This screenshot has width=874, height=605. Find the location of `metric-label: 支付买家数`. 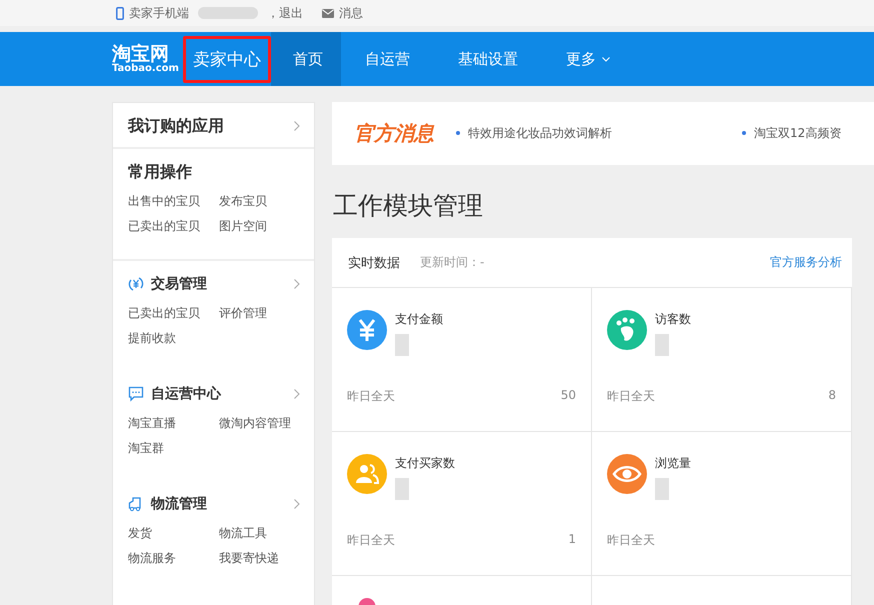

metric-label: 支付买家数 is located at coordinates (425, 463).